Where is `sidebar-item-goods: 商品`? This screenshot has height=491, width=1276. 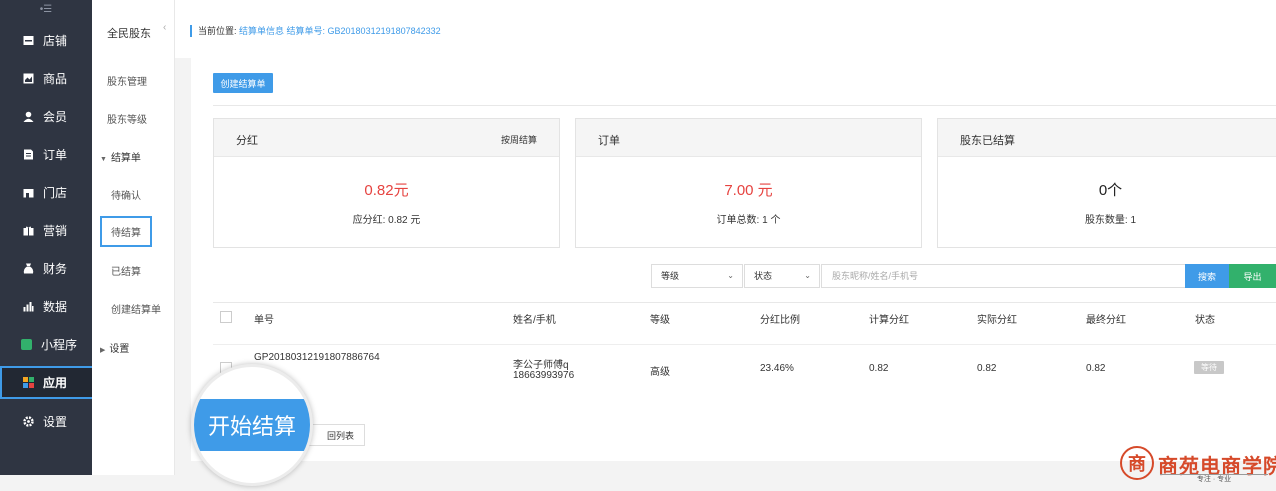
sidebar-item-goods: 商品 is located at coordinates (46, 78).